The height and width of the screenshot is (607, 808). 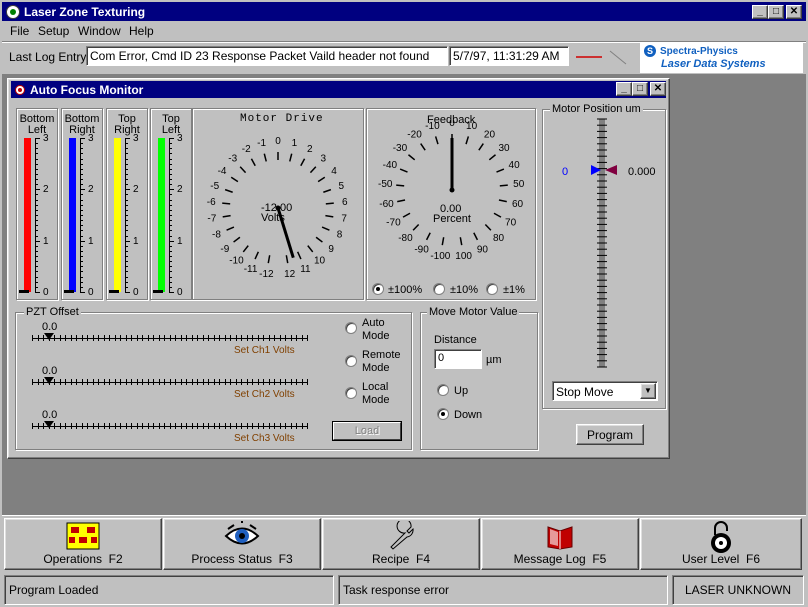 What do you see at coordinates (776, 12) in the screenshot?
I see `app-maximize-button: □` at bounding box center [776, 12].